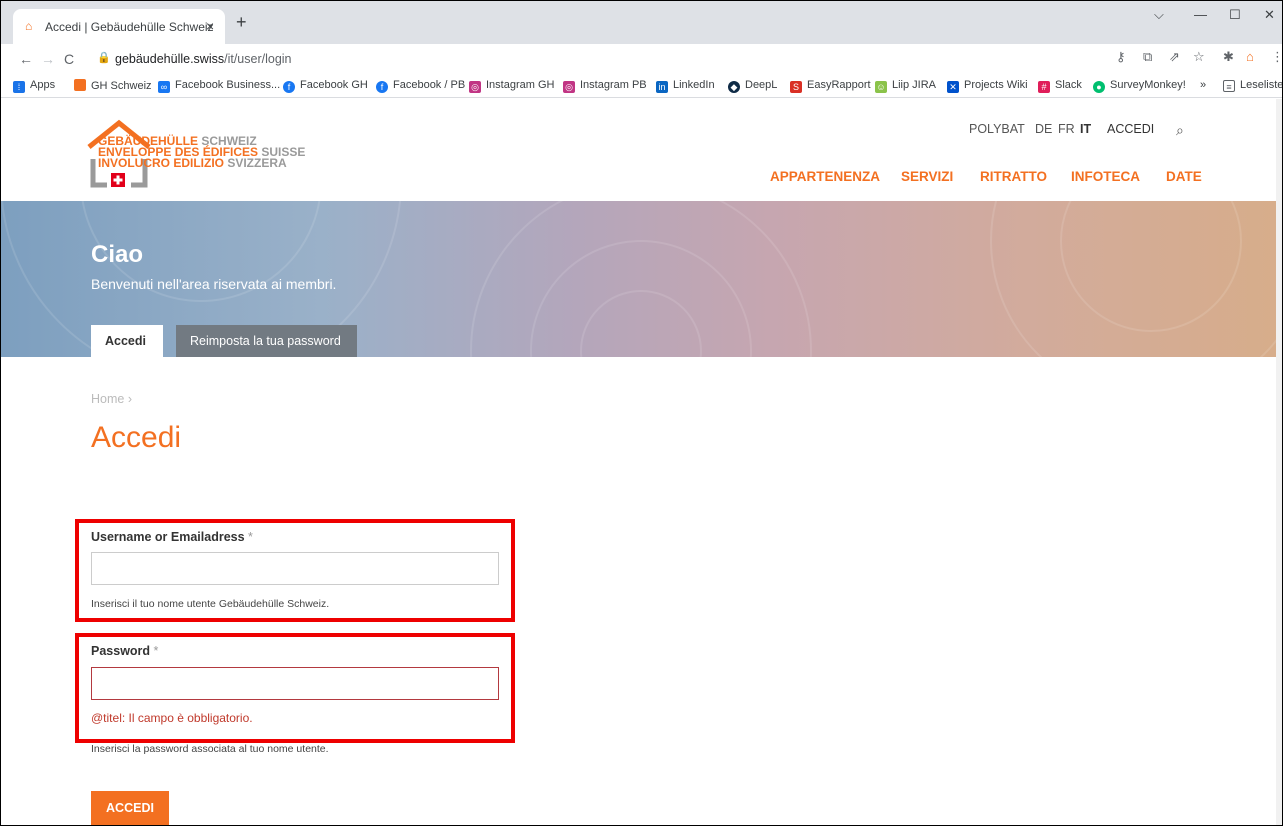 The height and width of the screenshot is (826, 1283). Describe the element at coordinates (210, 26) in the screenshot. I see `tab-close-icon: ×` at that location.